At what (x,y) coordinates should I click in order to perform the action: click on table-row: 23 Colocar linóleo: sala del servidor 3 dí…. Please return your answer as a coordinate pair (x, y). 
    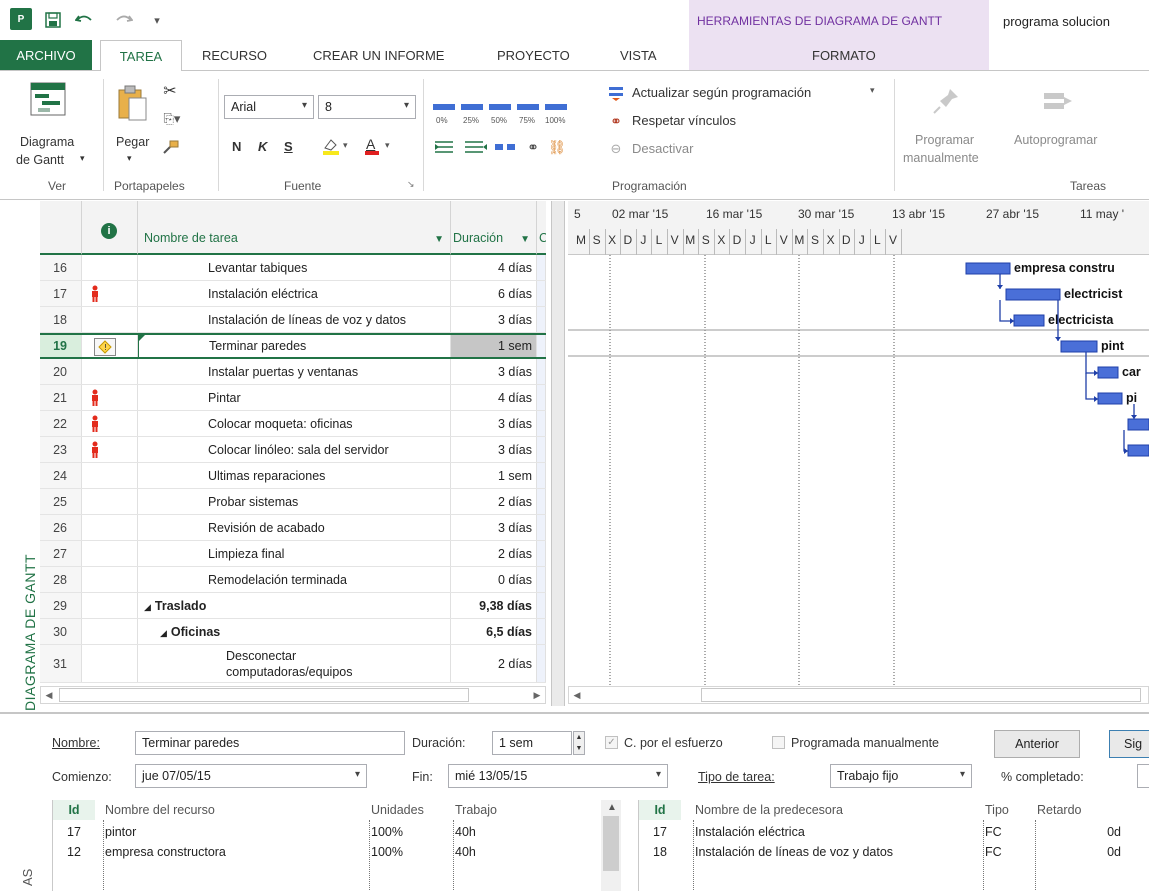
    Looking at the image, I should click on (293, 450).